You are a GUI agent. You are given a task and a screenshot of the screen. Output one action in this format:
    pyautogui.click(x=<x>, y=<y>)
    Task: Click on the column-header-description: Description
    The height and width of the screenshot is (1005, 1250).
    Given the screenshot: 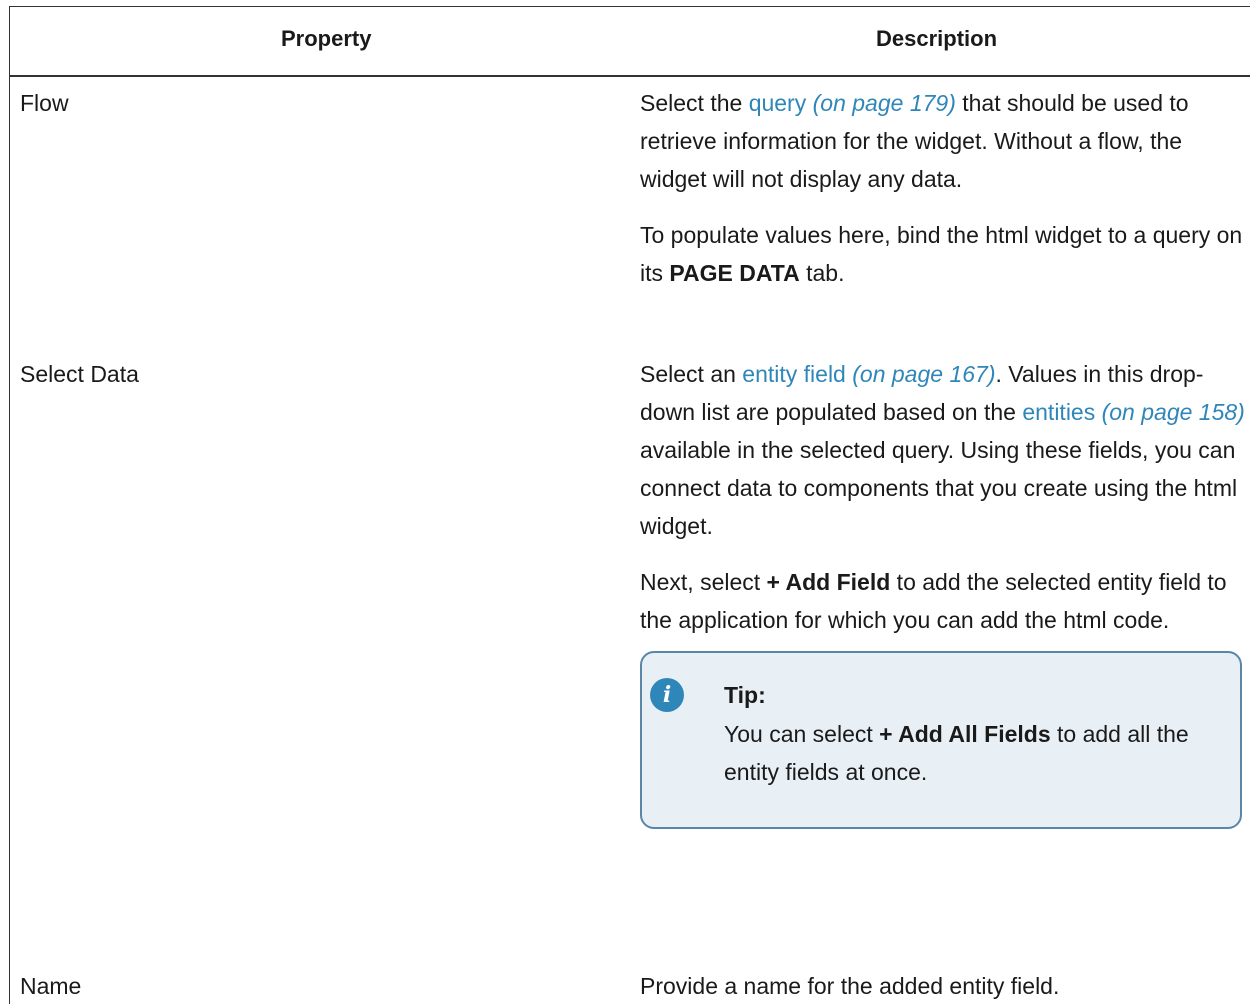 What is the action you would take?
    pyautogui.click(x=937, y=38)
    